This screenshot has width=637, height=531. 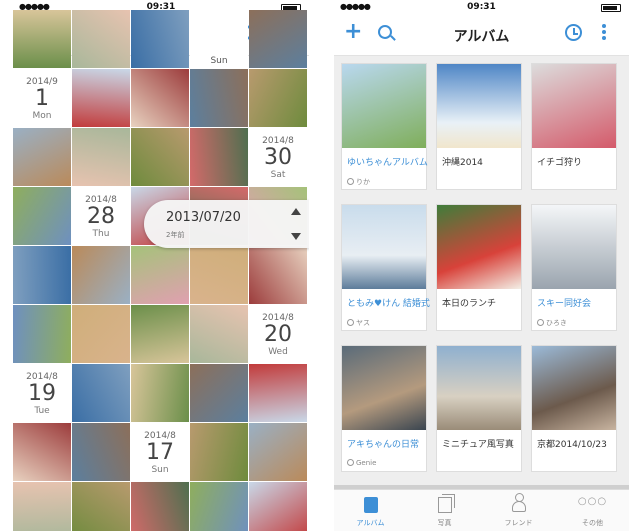 What do you see at coordinates (384, 126) in the screenshot?
I see `album-card: ゆいちゃんアルバム りか` at bounding box center [384, 126].